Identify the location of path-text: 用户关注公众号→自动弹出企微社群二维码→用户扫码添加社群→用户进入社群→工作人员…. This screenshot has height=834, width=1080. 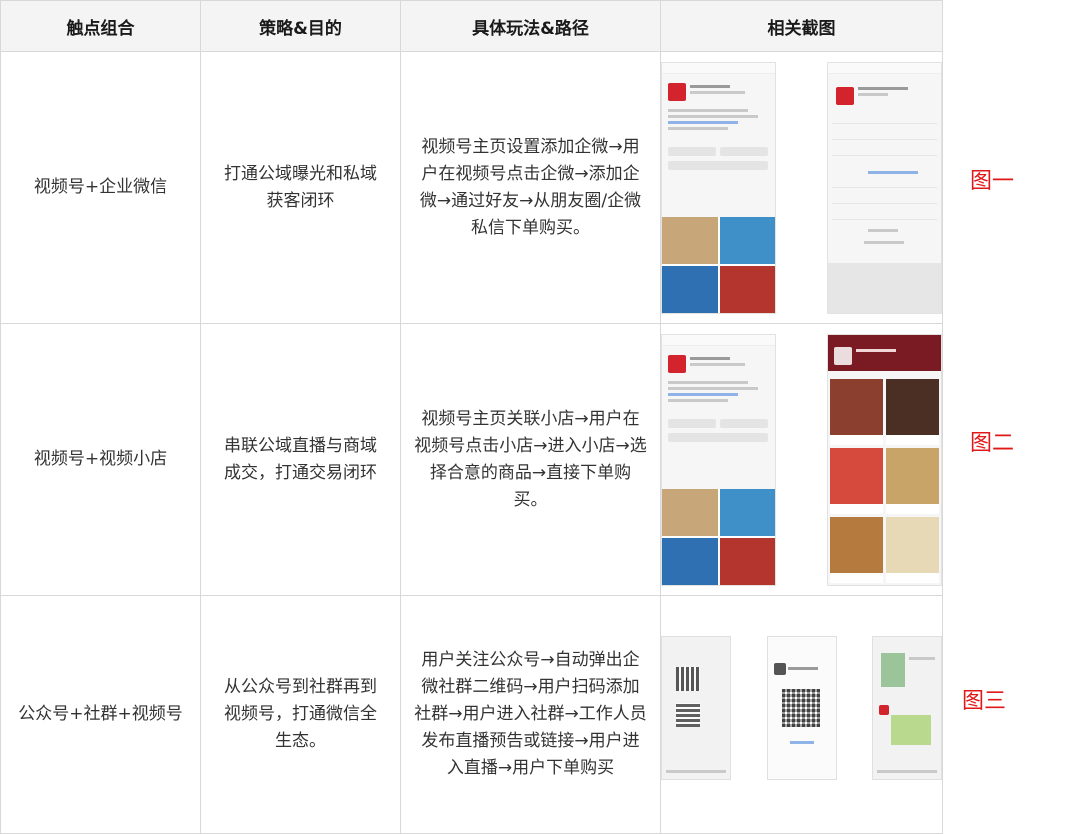
(530, 714).